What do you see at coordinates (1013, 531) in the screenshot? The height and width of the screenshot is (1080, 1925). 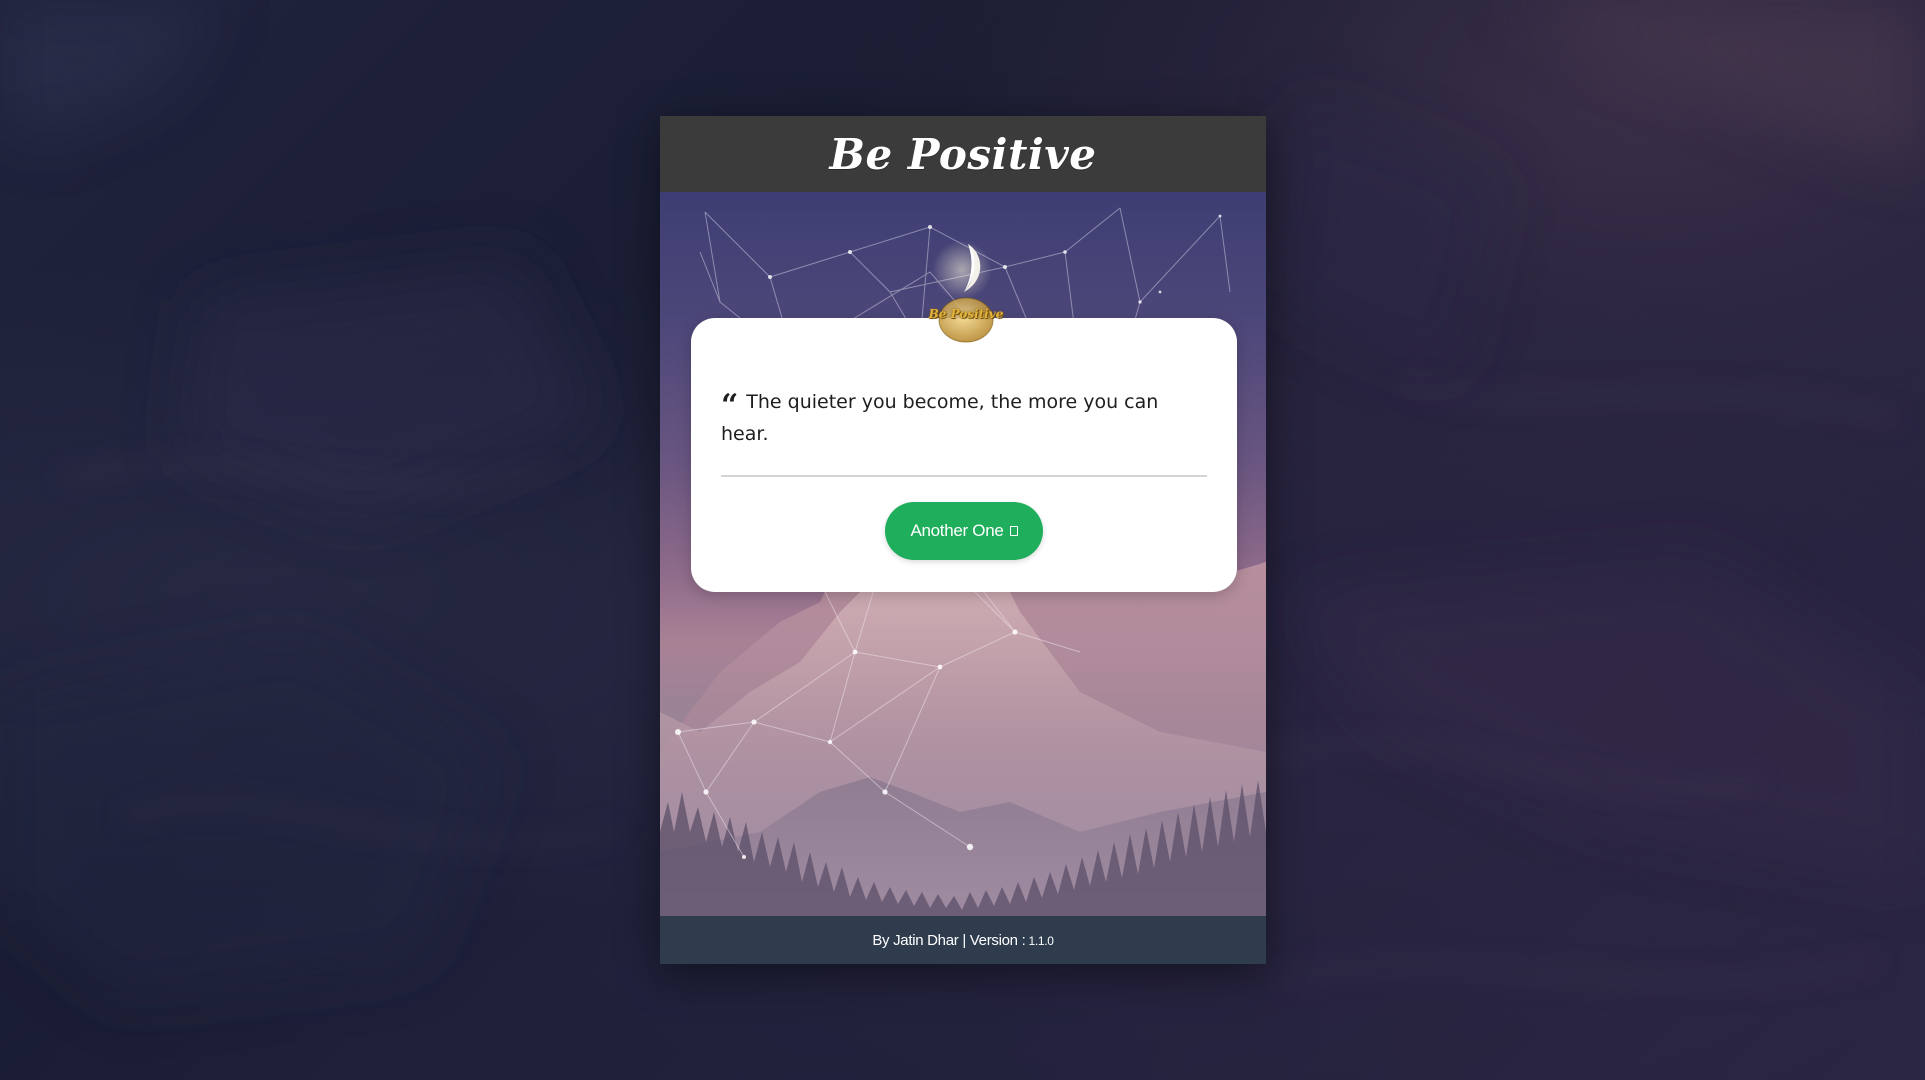 I see `unknown-glyph-box-icon` at bounding box center [1013, 531].